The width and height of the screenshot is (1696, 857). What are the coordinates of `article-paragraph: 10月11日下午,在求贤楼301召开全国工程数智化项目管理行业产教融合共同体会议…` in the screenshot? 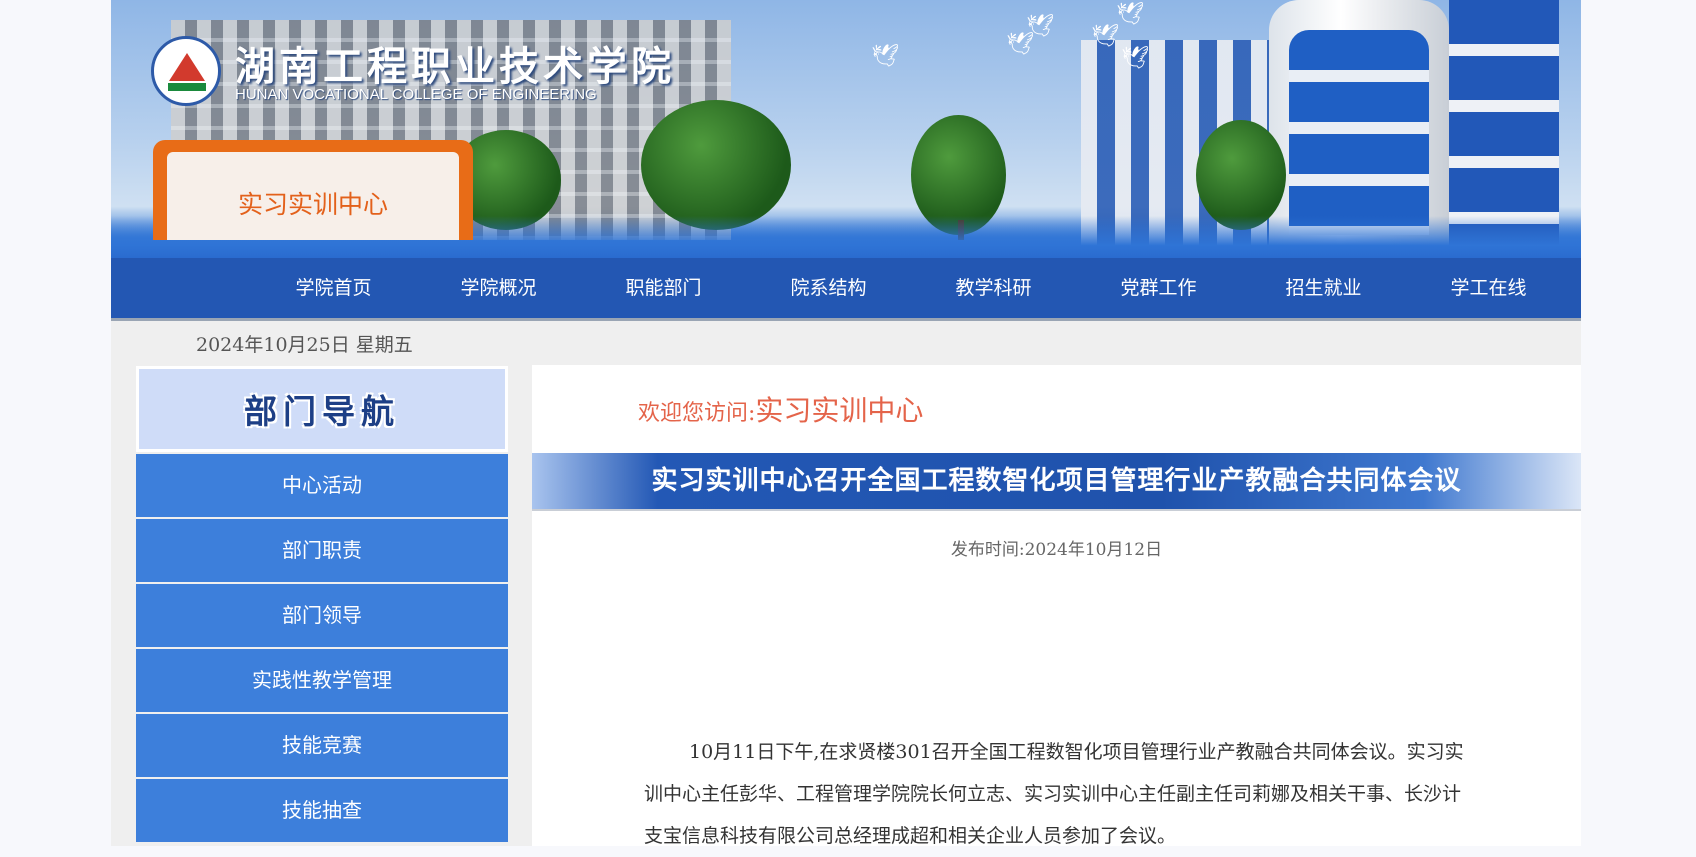 It's located at (1054, 794).